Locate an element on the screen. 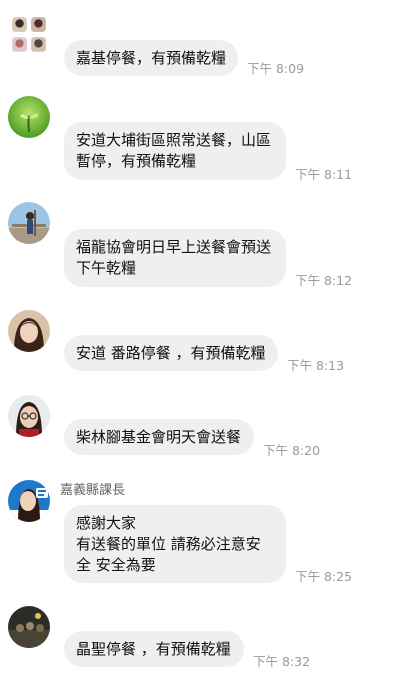 The height and width of the screenshot is (682, 405). plant-sprout-avatar is located at coordinates (29, 117).